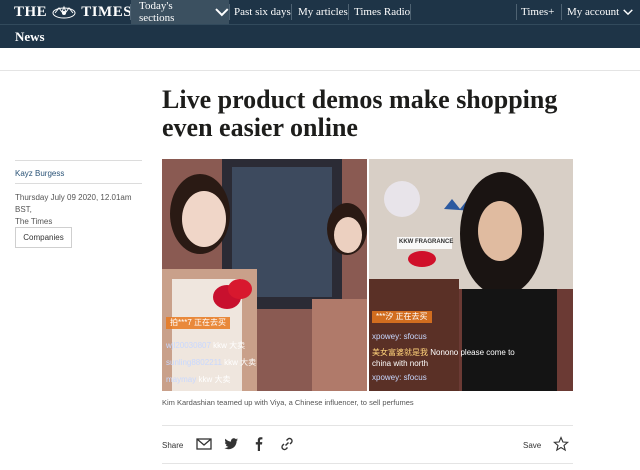 Image resolution: width=640 pixels, height=470 pixels. What do you see at coordinates (561, 444) in the screenshot?
I see `star-icon` at bounding box center [561, 444].